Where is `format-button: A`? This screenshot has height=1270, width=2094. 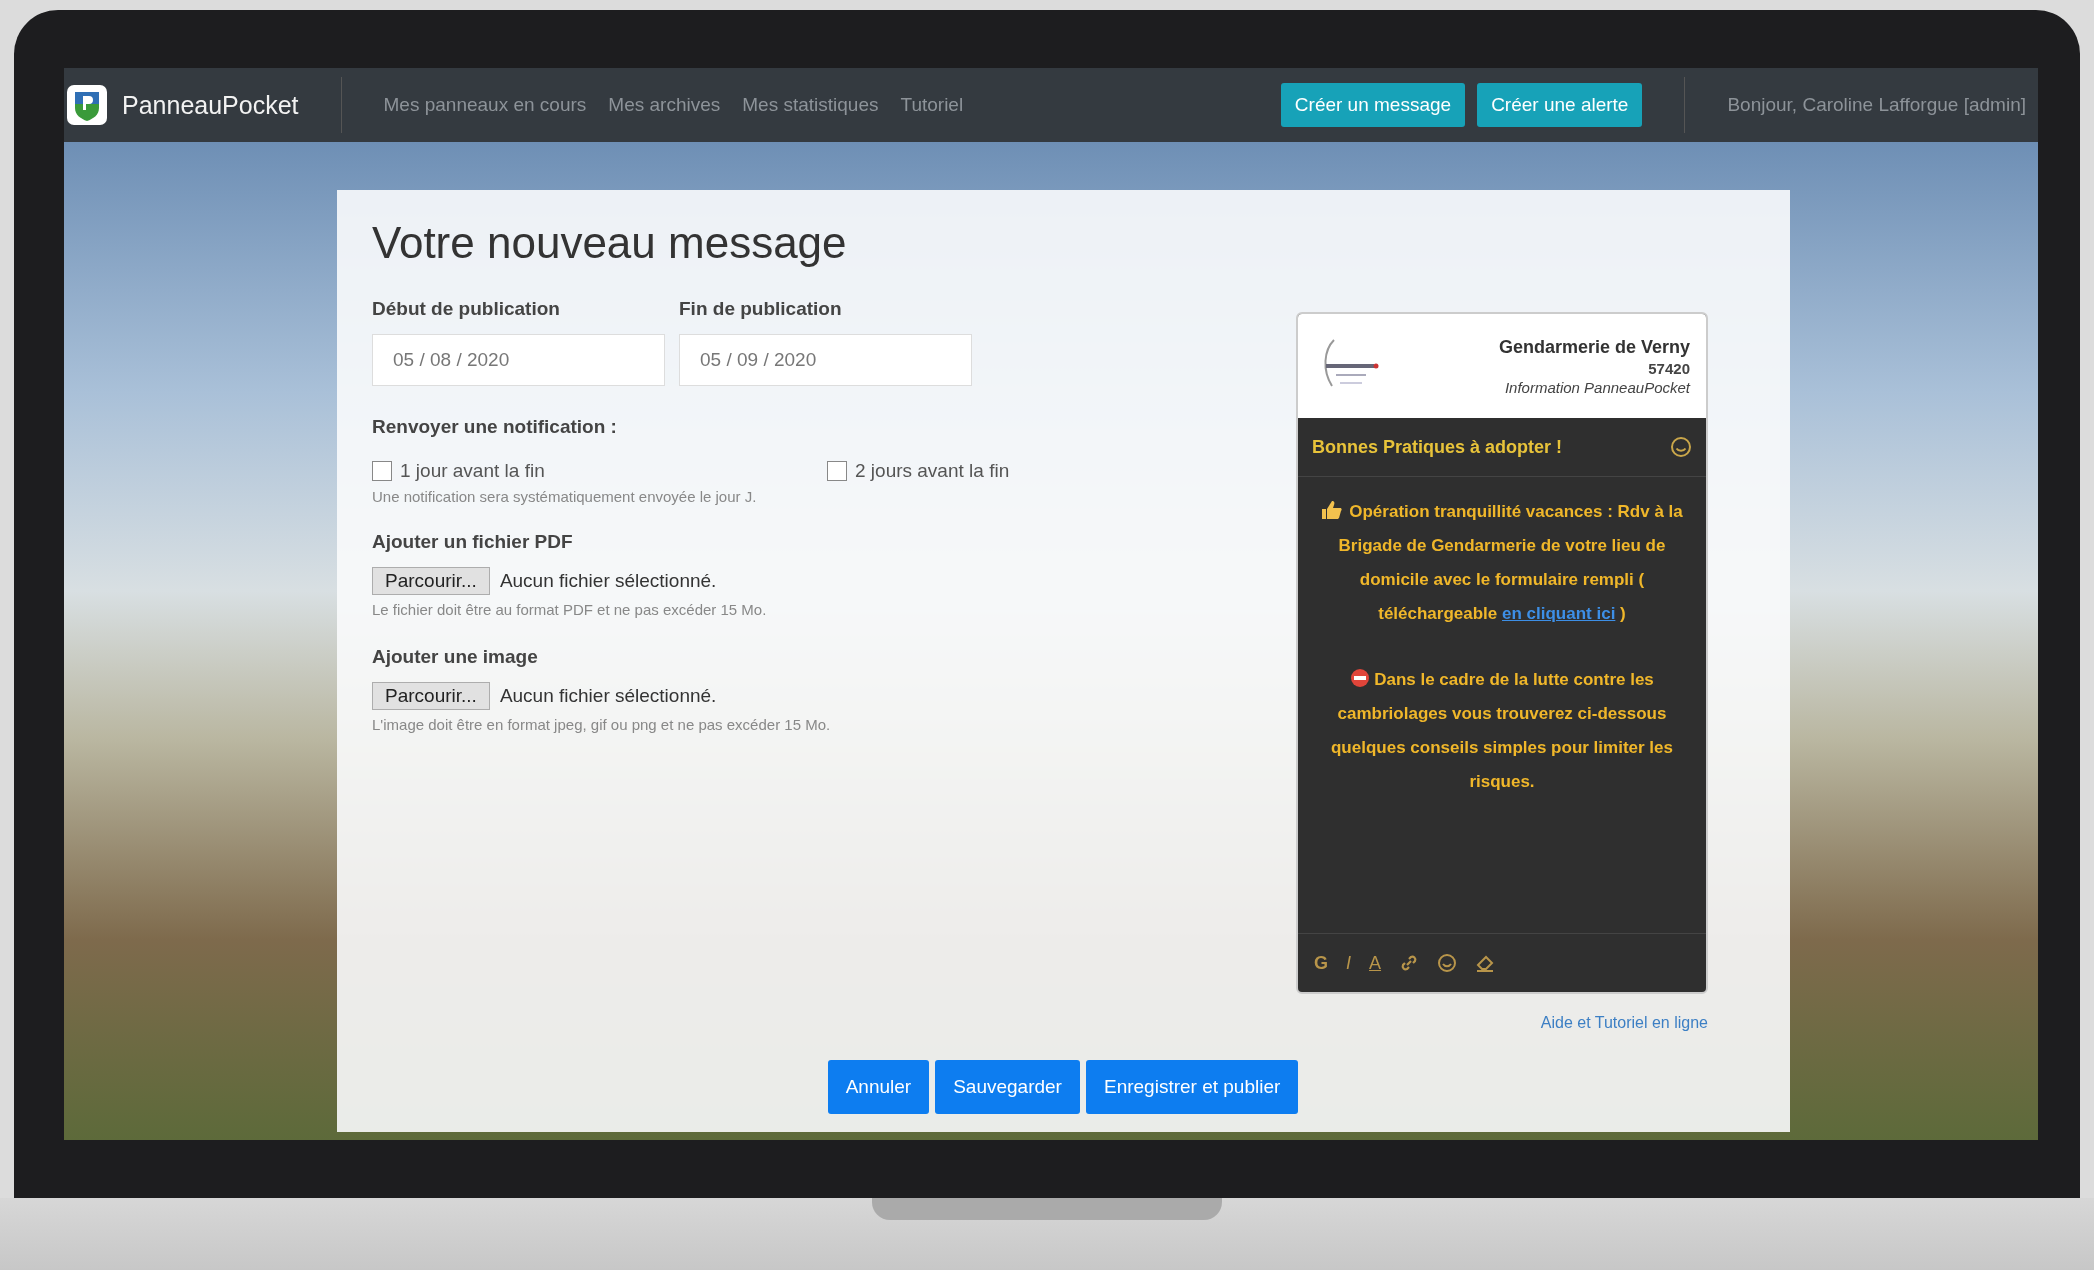
format-button: A is located at coordinates (1375, 963).